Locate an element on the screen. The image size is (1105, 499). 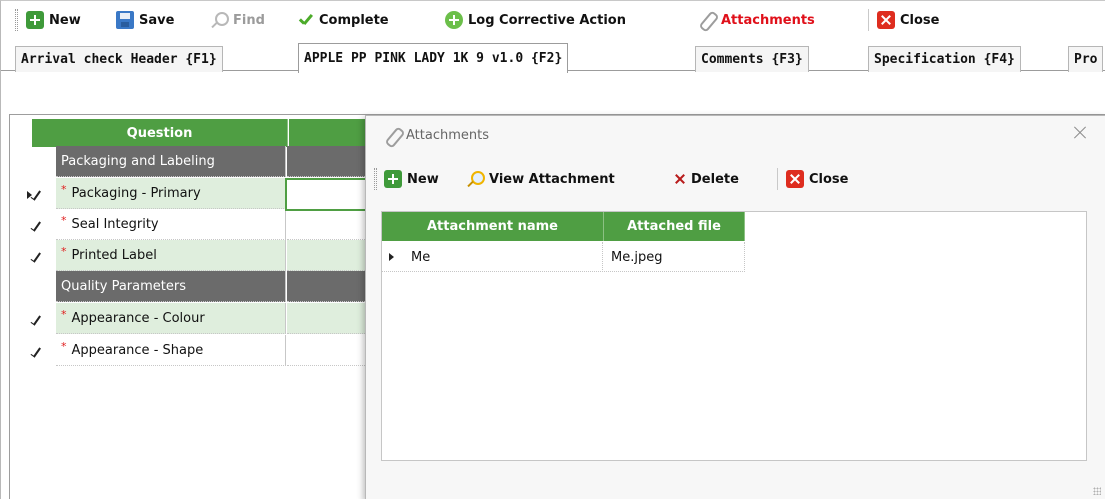
log-corrective-action-label: Log Corrective Action is located at coordinates (547, 20).